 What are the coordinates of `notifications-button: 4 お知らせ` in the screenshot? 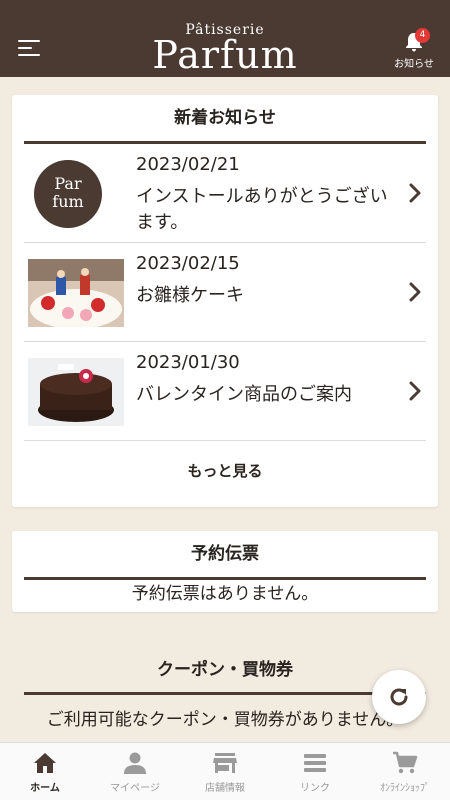 It's located at (414, 49).